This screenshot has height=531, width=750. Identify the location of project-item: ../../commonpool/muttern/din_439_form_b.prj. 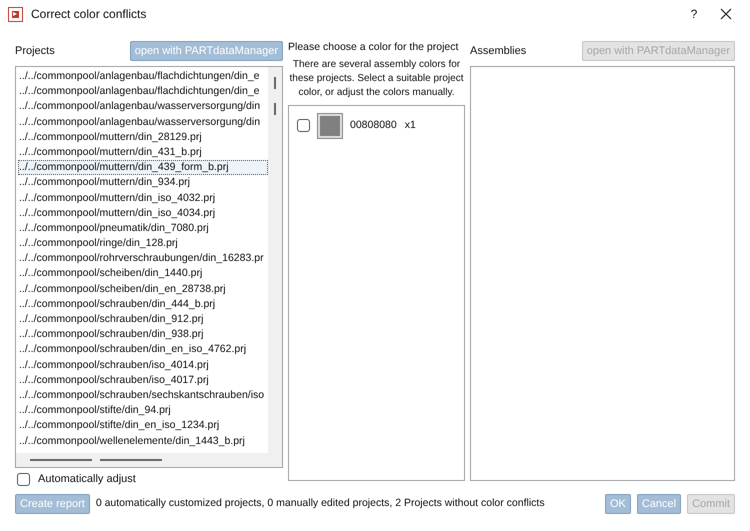
(143, 168).